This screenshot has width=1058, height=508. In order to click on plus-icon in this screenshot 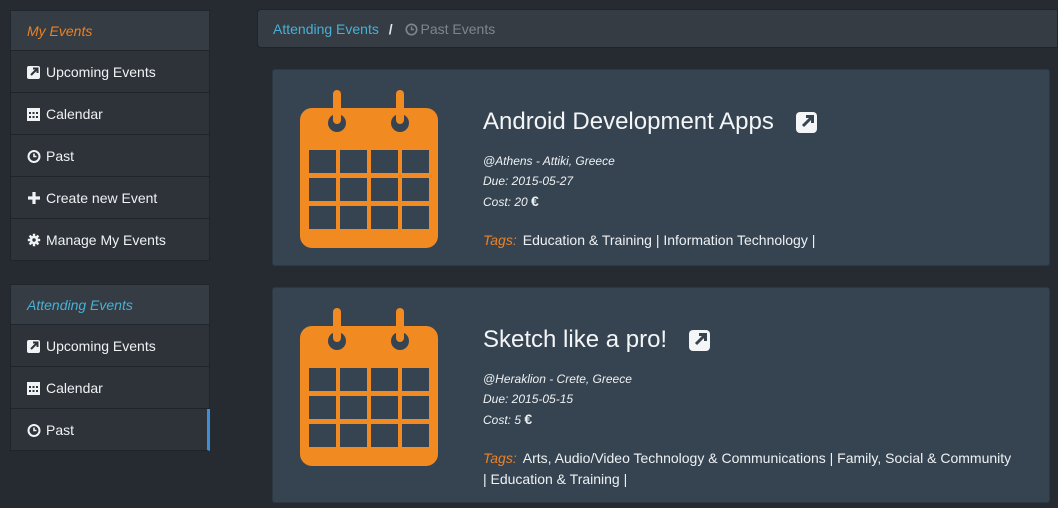, I will do `click(34, 198)`.